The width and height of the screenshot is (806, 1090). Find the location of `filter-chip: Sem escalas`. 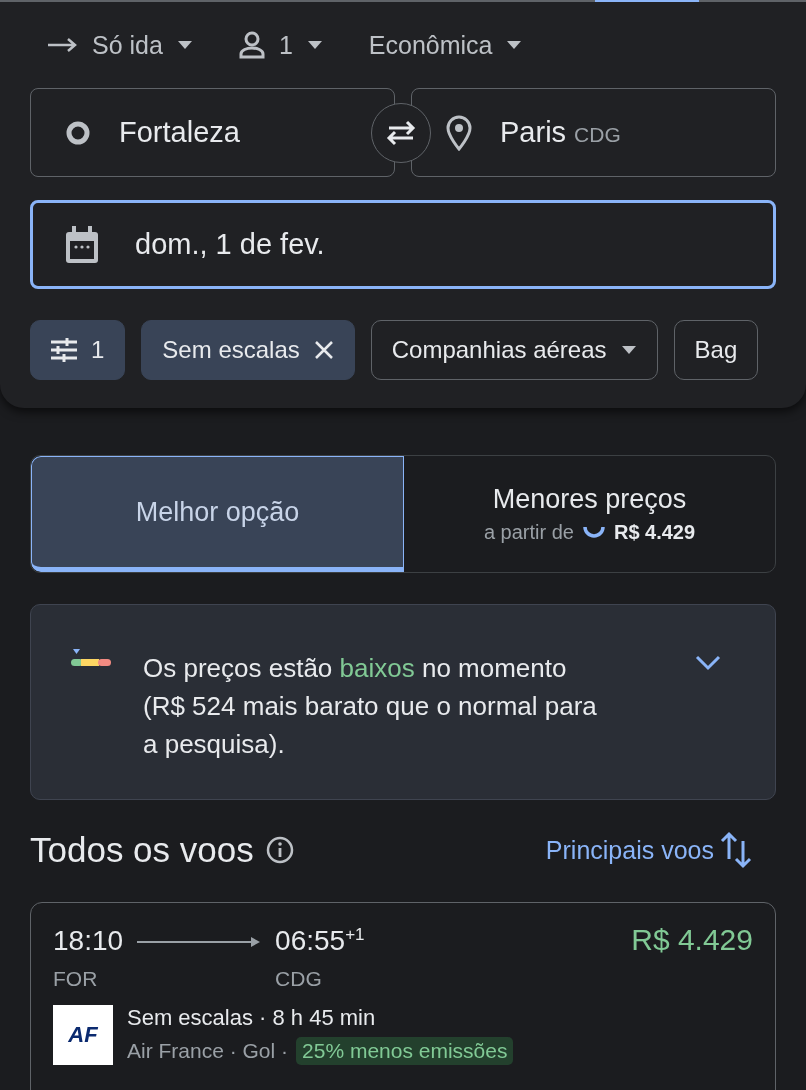

filter-chip: Sem escalas is located at coordinates (248, 350).